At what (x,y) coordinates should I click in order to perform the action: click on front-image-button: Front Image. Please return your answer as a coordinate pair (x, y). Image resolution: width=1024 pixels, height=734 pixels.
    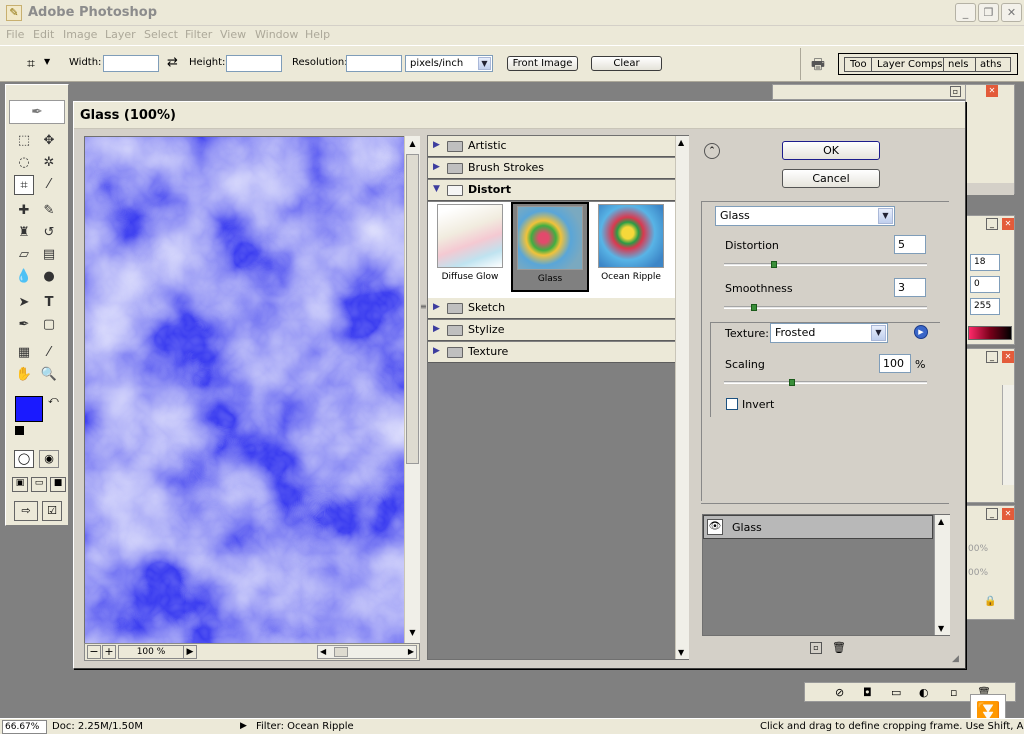
    Looking at the image, I should click on (542, 63).